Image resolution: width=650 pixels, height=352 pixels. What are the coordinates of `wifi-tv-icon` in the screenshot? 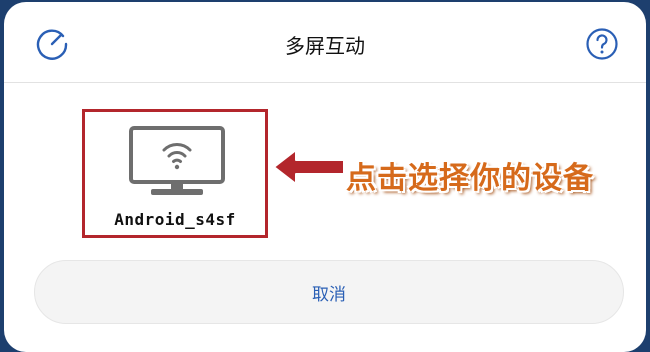 It's located at (177, 165).